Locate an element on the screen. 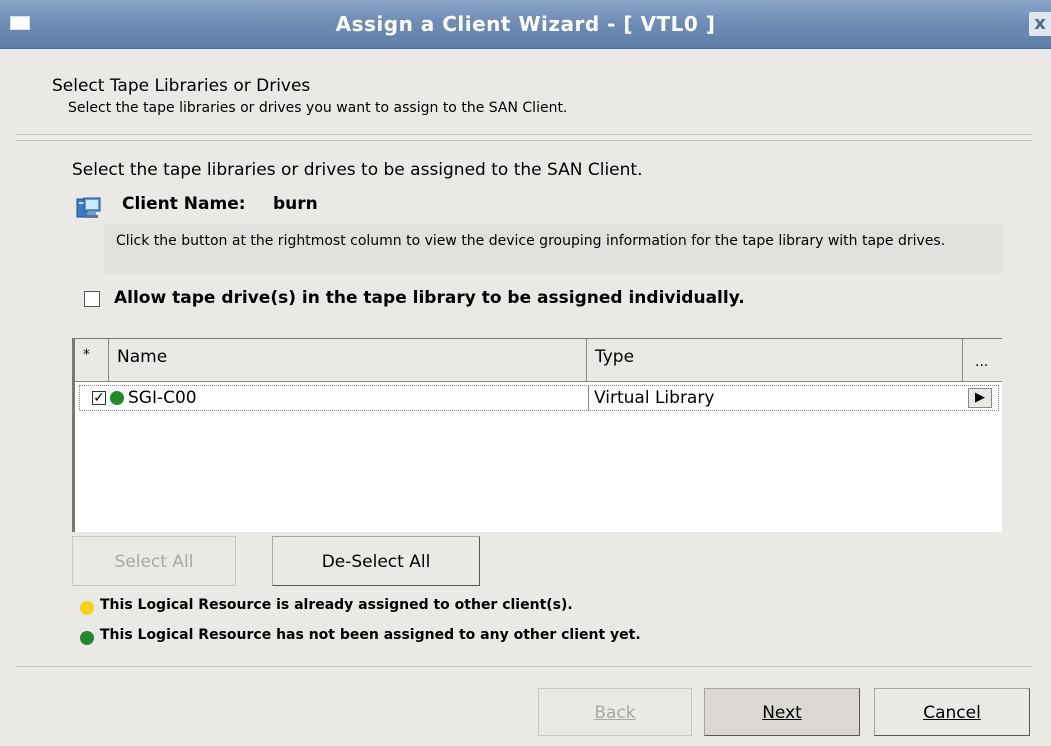 The width and height of the screenshot is (1051, 746). cancel-button: Cancel is located at coordinates (952, 712).